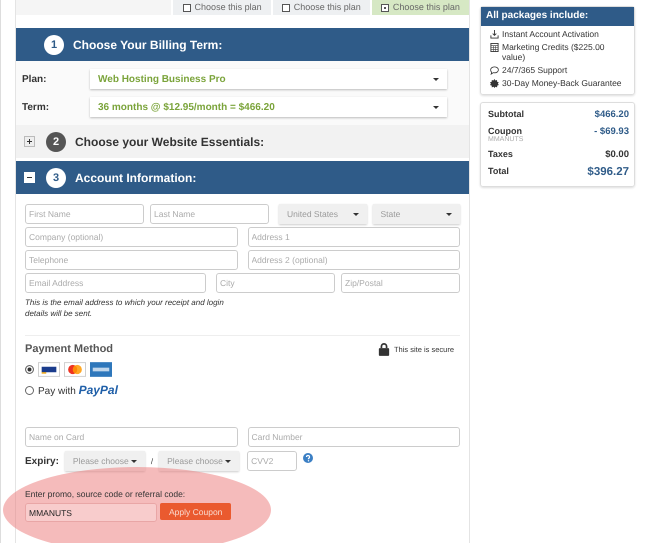 The height and width of the screenshot is (543, 650). I want to click on summary-value: $0.00, so click(617, 154).